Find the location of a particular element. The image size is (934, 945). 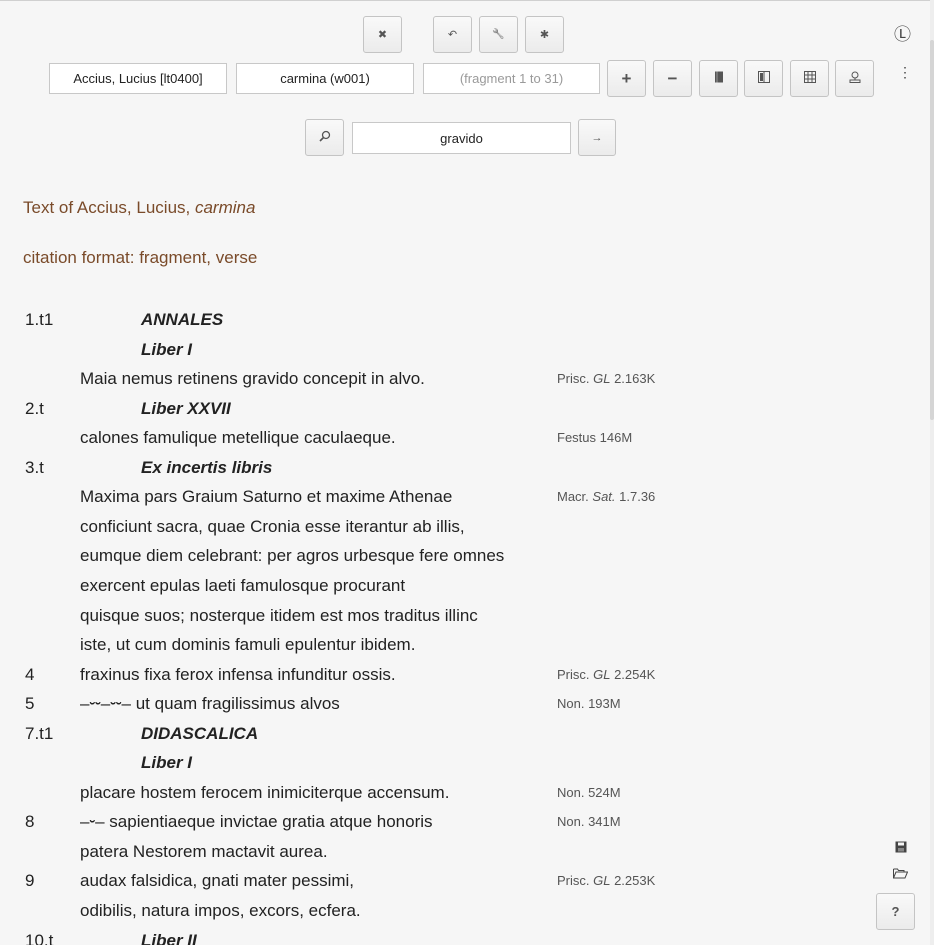

gear-icon: ✱ is located at coordinates (544, 35).